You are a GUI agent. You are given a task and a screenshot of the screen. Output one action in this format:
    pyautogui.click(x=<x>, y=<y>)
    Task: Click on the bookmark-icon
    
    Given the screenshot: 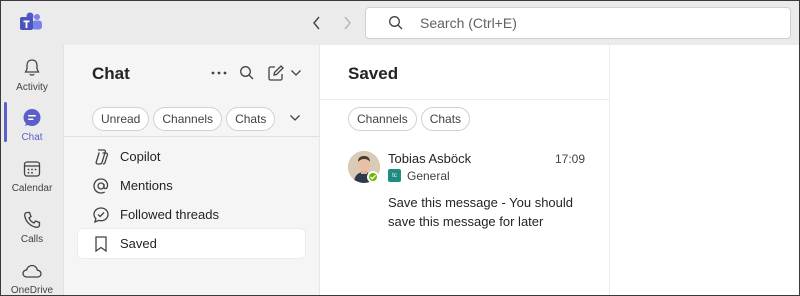 What is the action you would take?
    pyautogui.click(x=101, y=244)
    